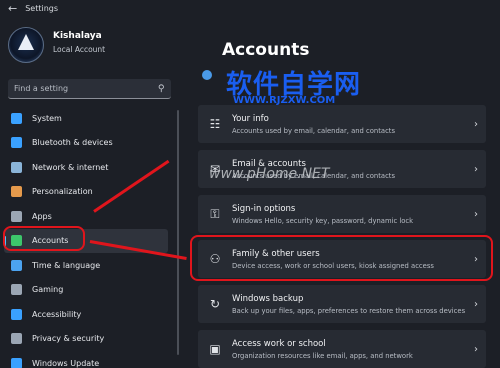 The height and width of the screenshot is (368, 500). I want to click on globe-clock-icon, so click(16, 265).